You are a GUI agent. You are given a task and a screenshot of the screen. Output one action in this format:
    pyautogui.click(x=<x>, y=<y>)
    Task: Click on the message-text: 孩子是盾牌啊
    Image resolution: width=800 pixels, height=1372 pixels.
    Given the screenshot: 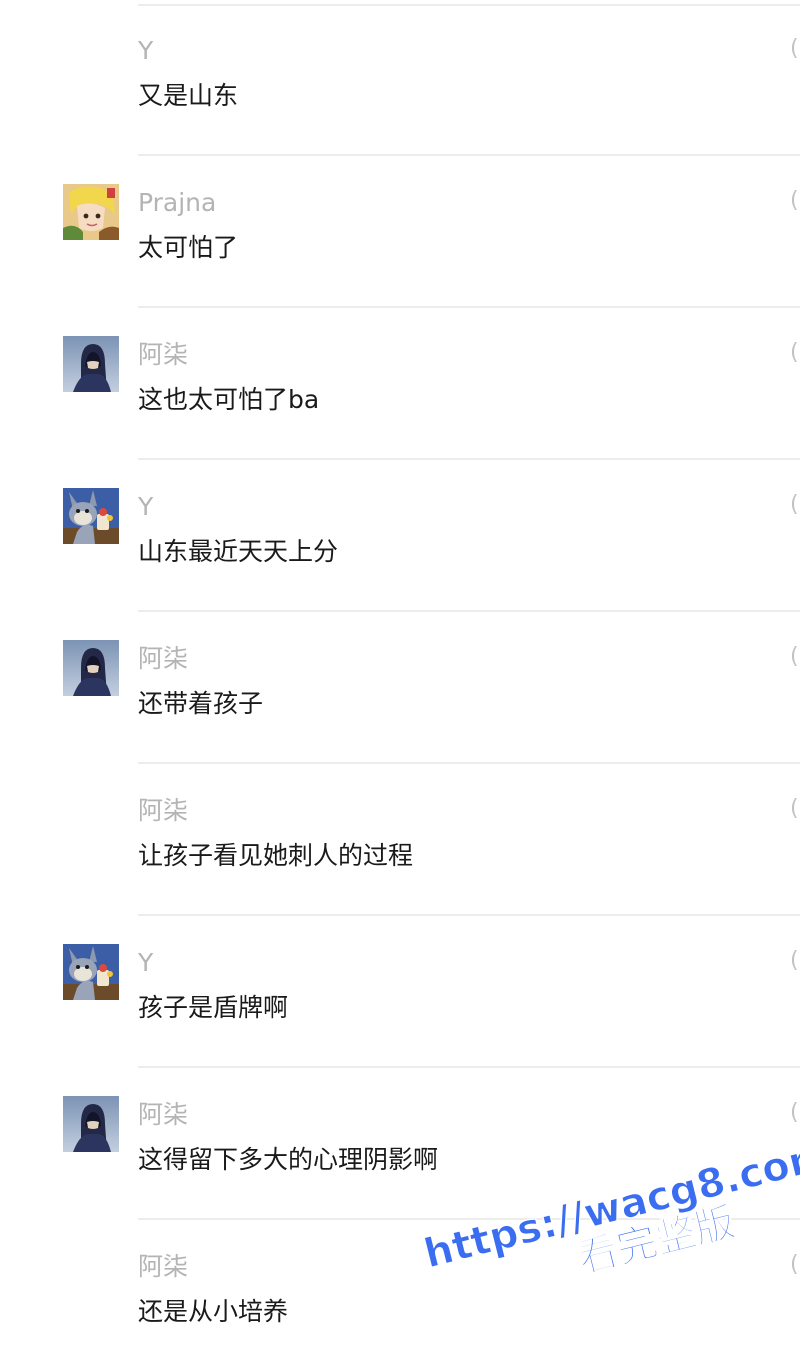 What is the action you would take?
    pyautogui.click(x=213, y=1007)
    